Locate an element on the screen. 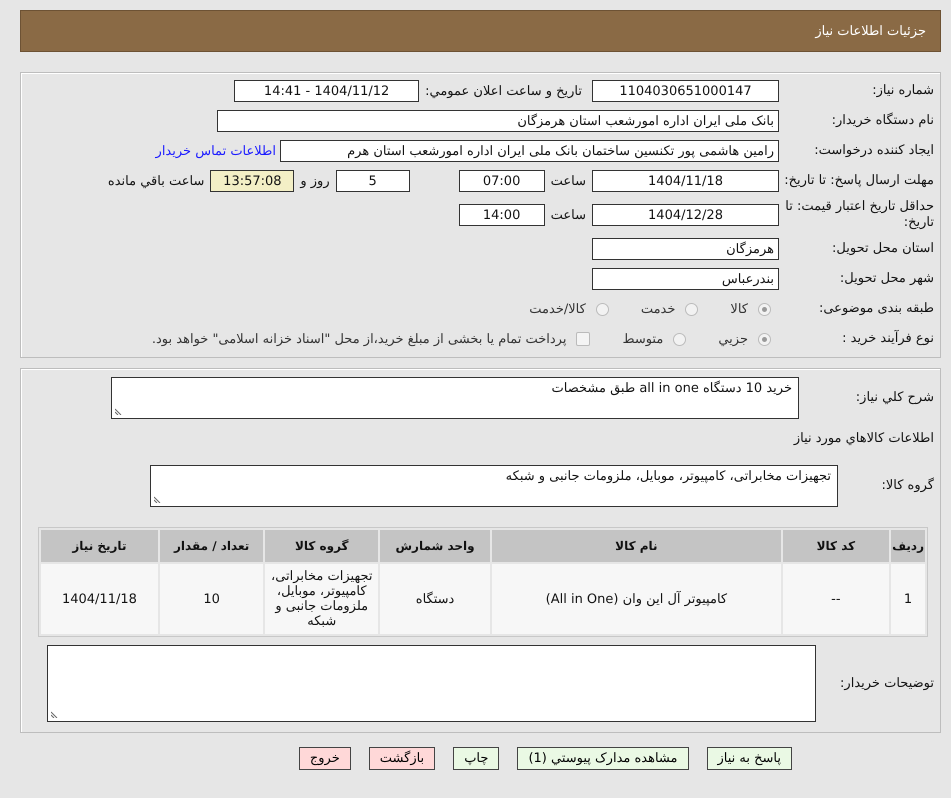 This screenshot has height=798, width=951. field-label: شرح کلي نیاز: is located at coordinates (894, 398).